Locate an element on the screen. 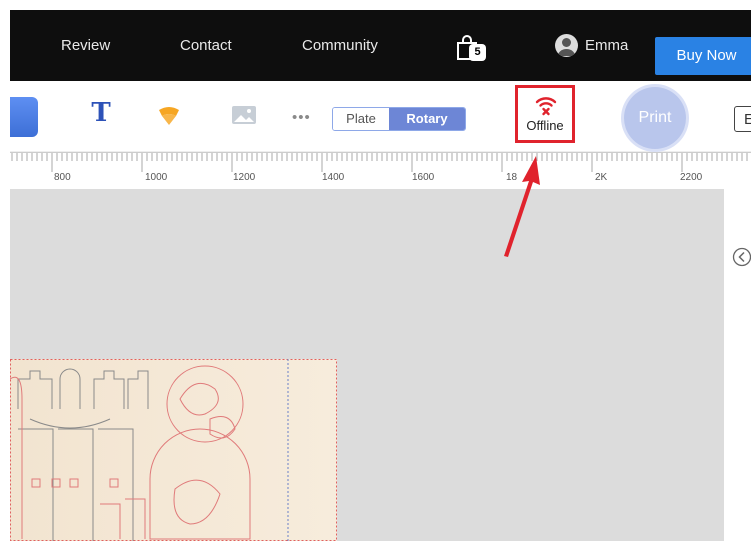  mode-rotary-tab: Rotary is located at coordinates (427, 119).